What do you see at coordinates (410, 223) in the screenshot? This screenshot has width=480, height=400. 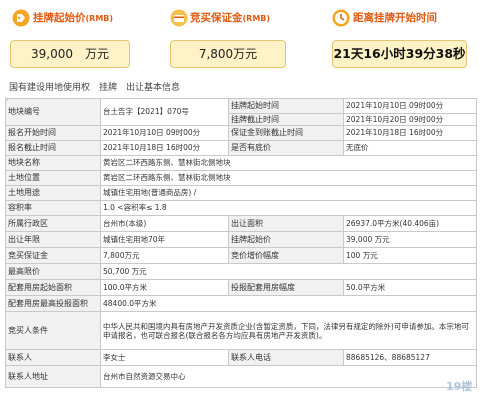 I see `row-value: 26937.0平方米(40.406亩)` at bounding box center [410, 223].